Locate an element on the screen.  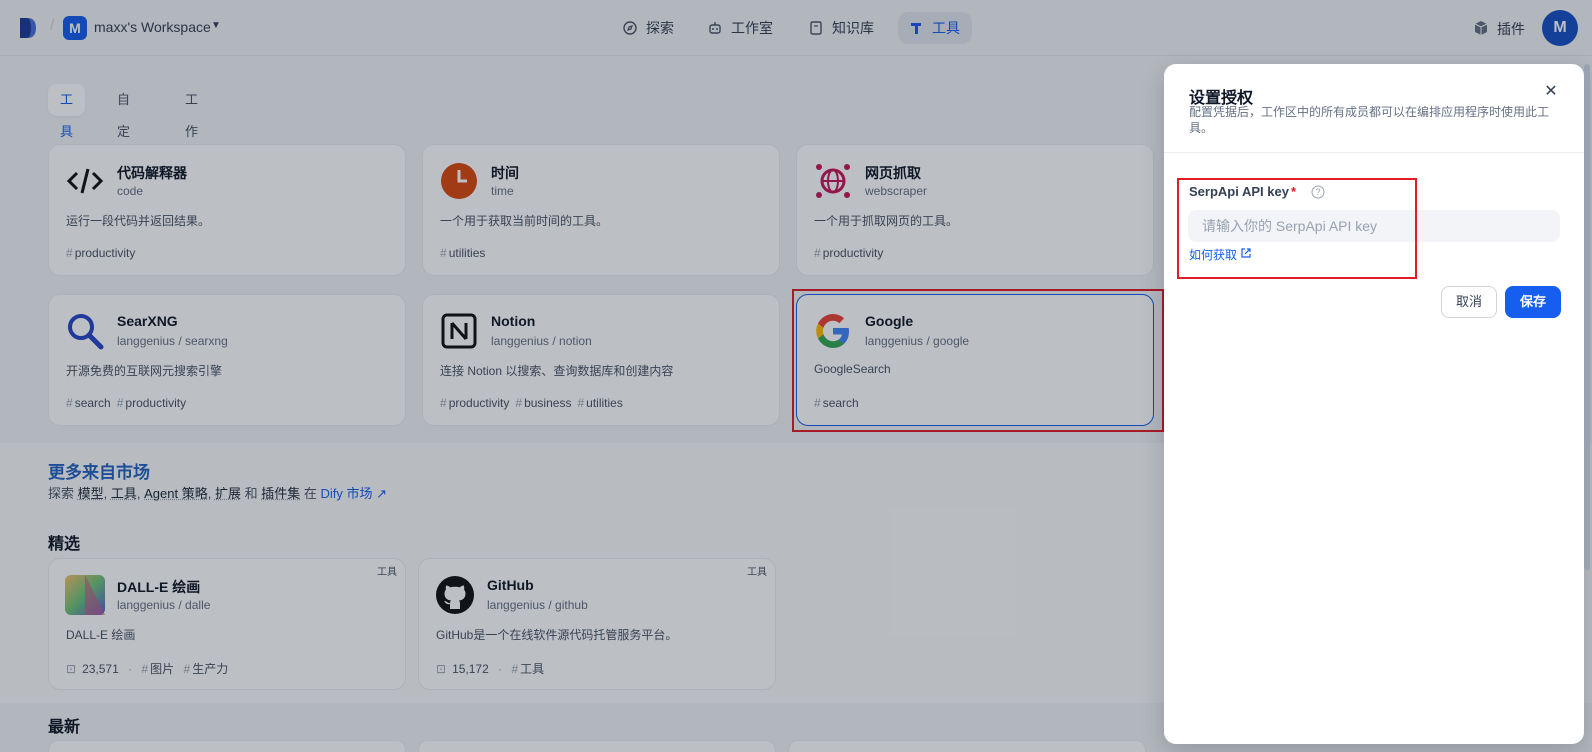
close-icon: ✕ is located at coordinates (1551, 92).